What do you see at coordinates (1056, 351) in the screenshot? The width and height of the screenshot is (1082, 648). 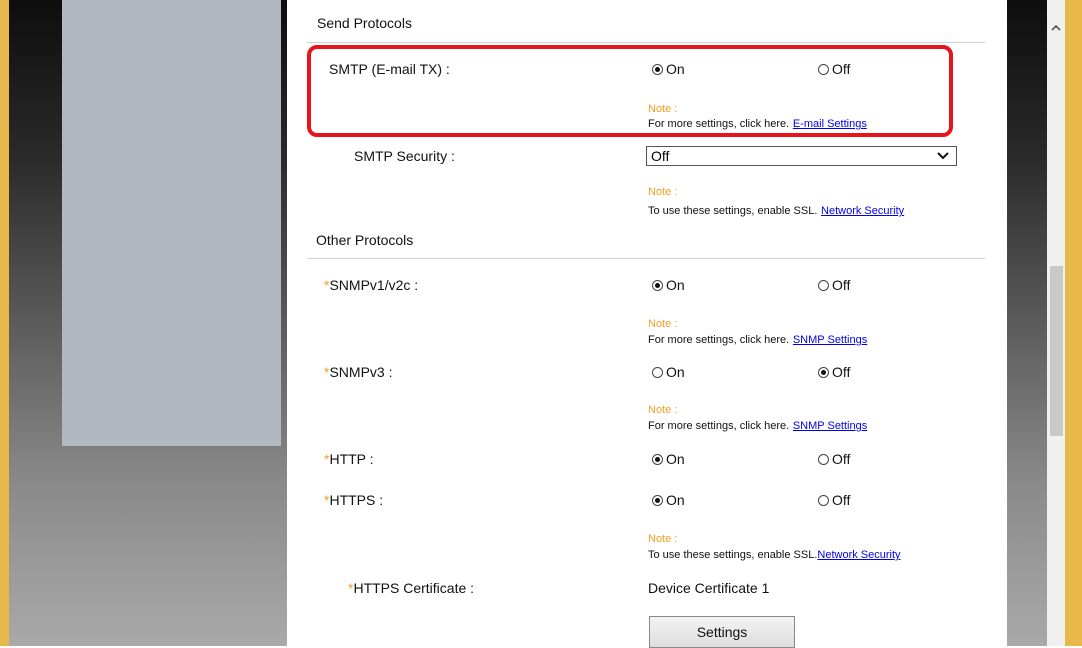 I see `scrollbar-thumb` at bounding box center [1056, 351].